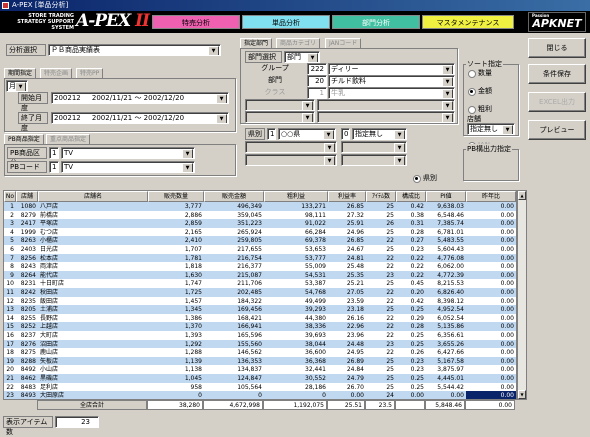  What do you see at coordinates (522, 195) in the screenshot?
I see `scroll-up-icon: ▲` at bounding box center [522, 195].